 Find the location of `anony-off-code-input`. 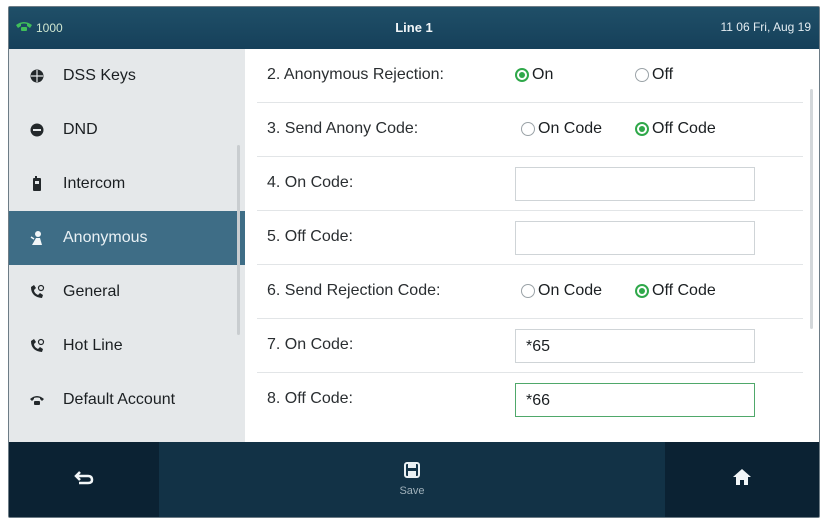

anony-off-code-input is located at coordinates (635, 238).